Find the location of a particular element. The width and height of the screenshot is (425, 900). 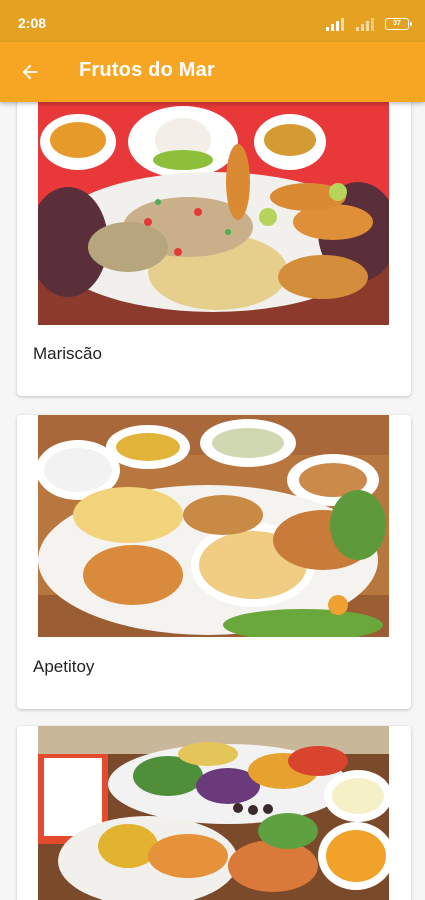

signal-icon is located at coordinates (335, 24).